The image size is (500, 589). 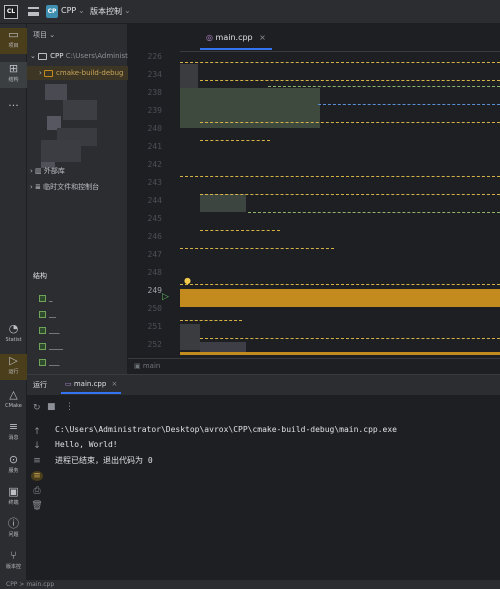 What do you see at coordinates (77, 187) in the screenshot?
I see `tree-item-scratches: › ≣ 临时文件和控制台` at bounding box center [77, 187].